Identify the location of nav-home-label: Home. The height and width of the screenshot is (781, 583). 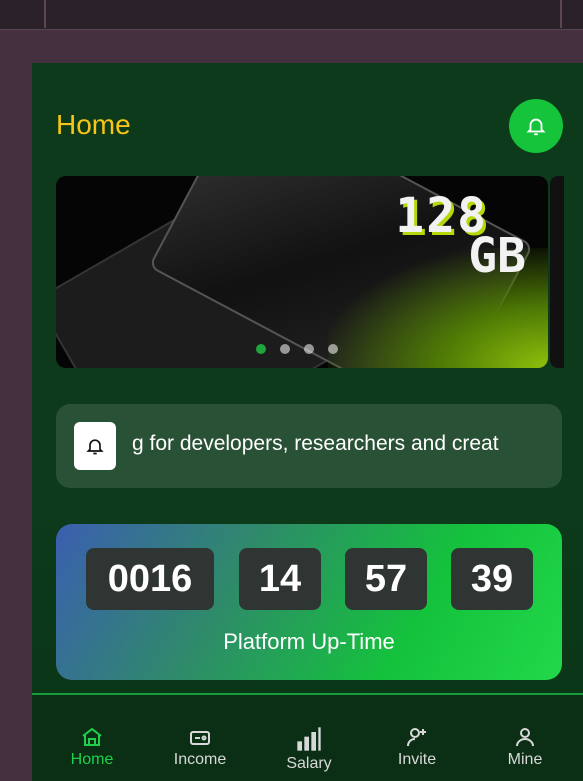
(92, 759).